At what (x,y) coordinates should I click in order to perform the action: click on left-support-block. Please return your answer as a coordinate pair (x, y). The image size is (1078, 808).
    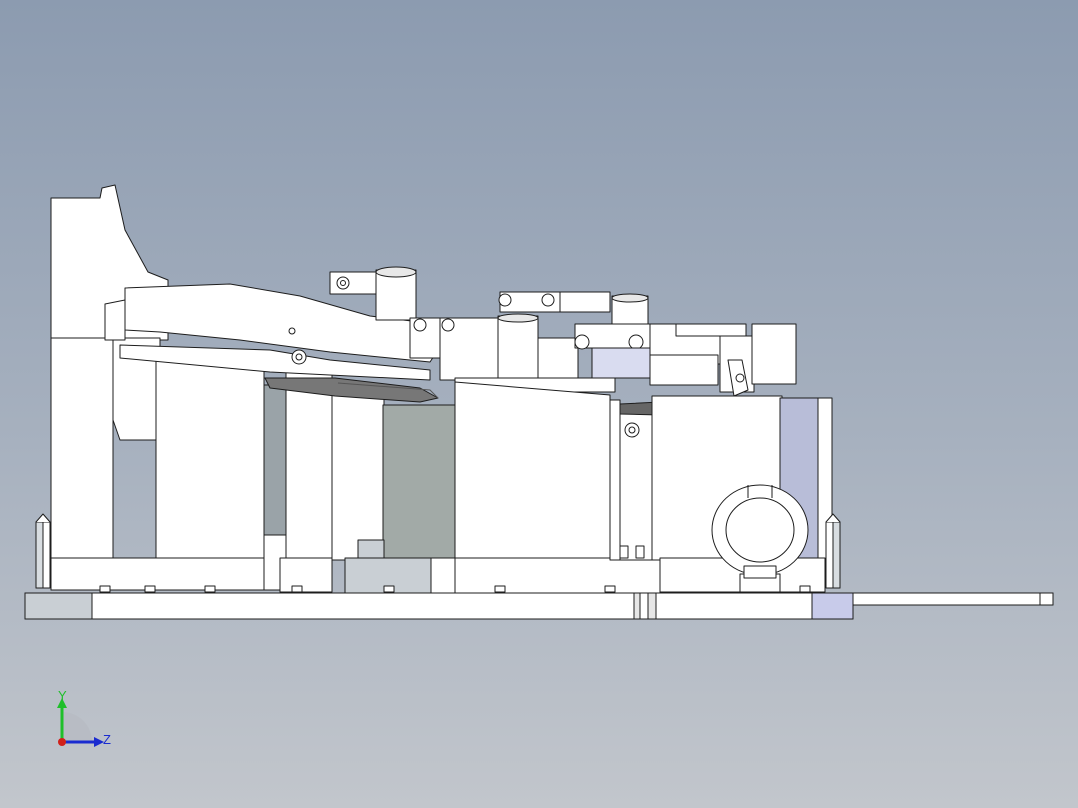
    Looking at the image, I should click on (102, 387).